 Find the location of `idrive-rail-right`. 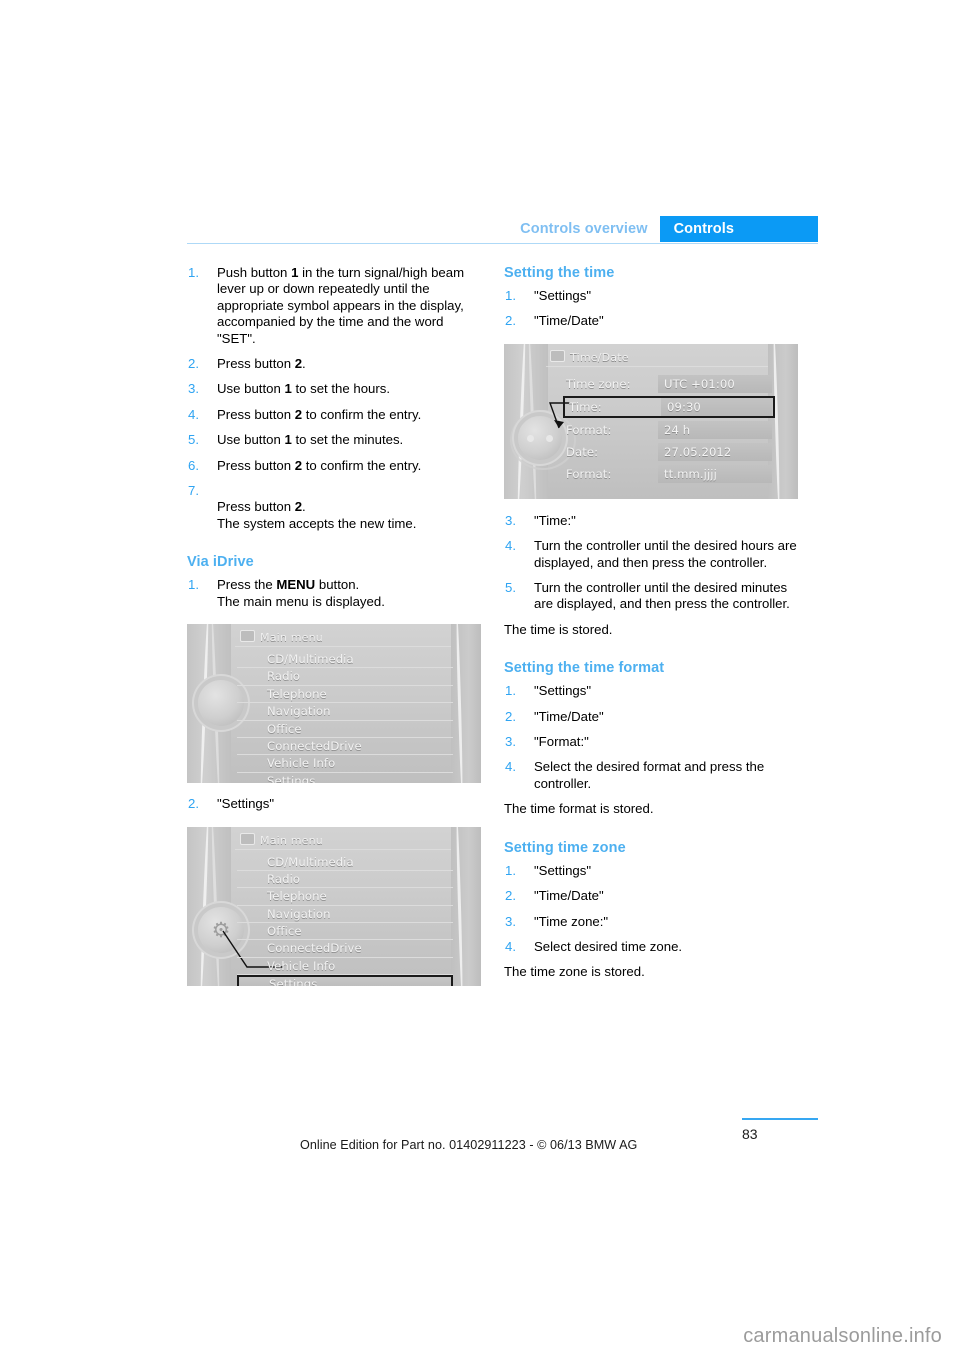

idrive-rail-right is located at coordinates (783, 421).